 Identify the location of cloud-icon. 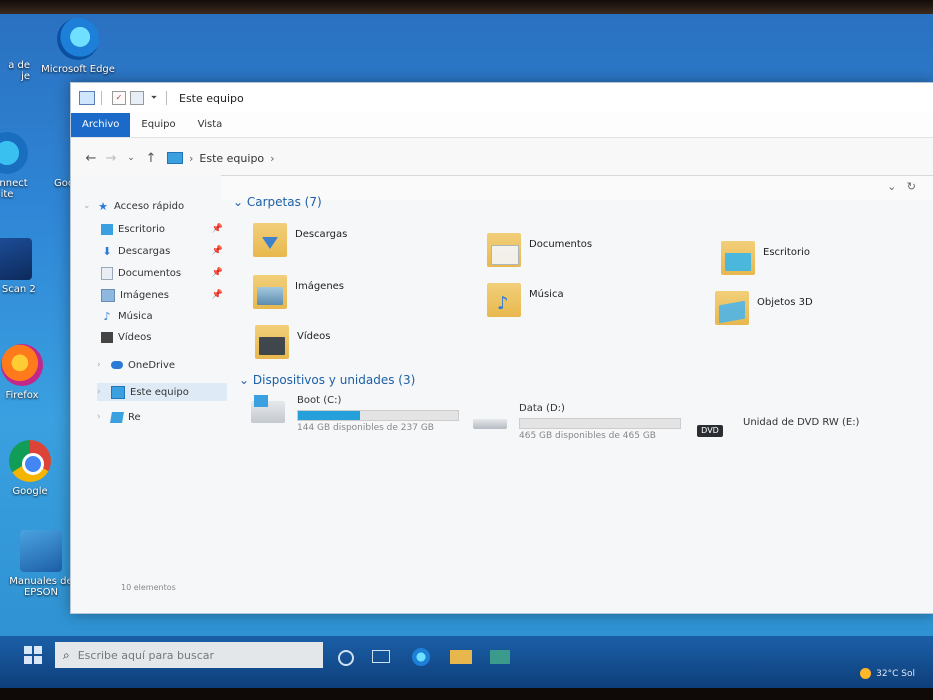
(117, 365).